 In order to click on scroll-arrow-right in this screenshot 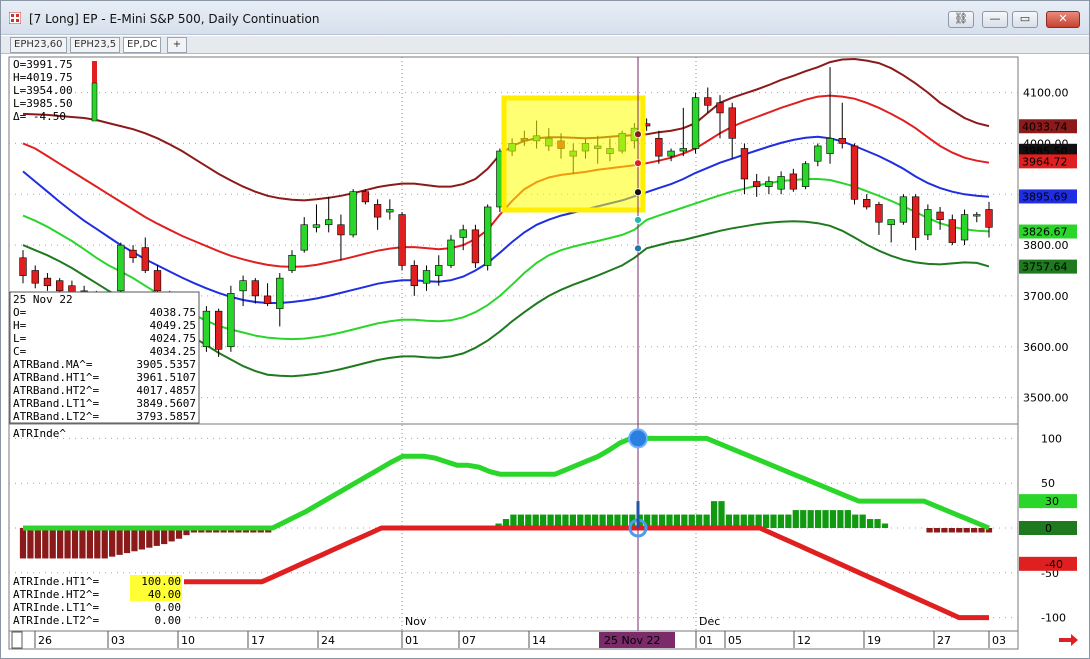, I will do `click(1068, 640)`.